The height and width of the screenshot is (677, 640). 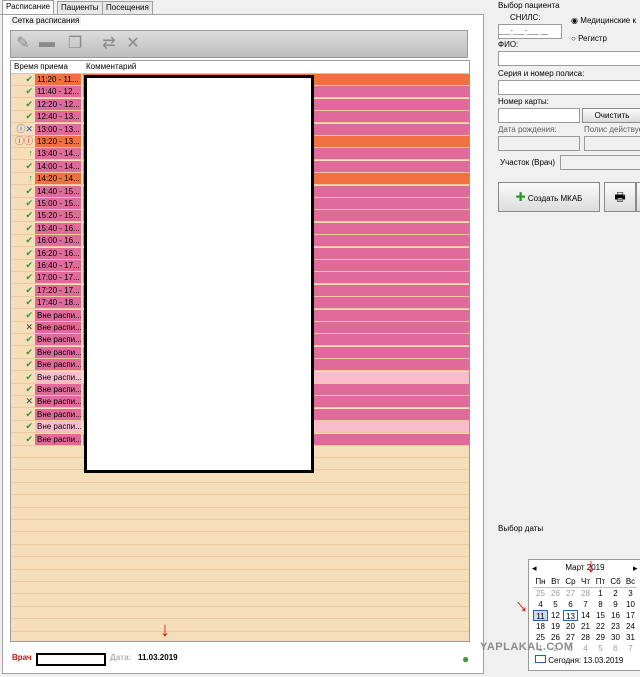 What do you see at coordinates (612, 143) in the screenshot?
I see `policy-valid-input` at bounding box center [612, 143].